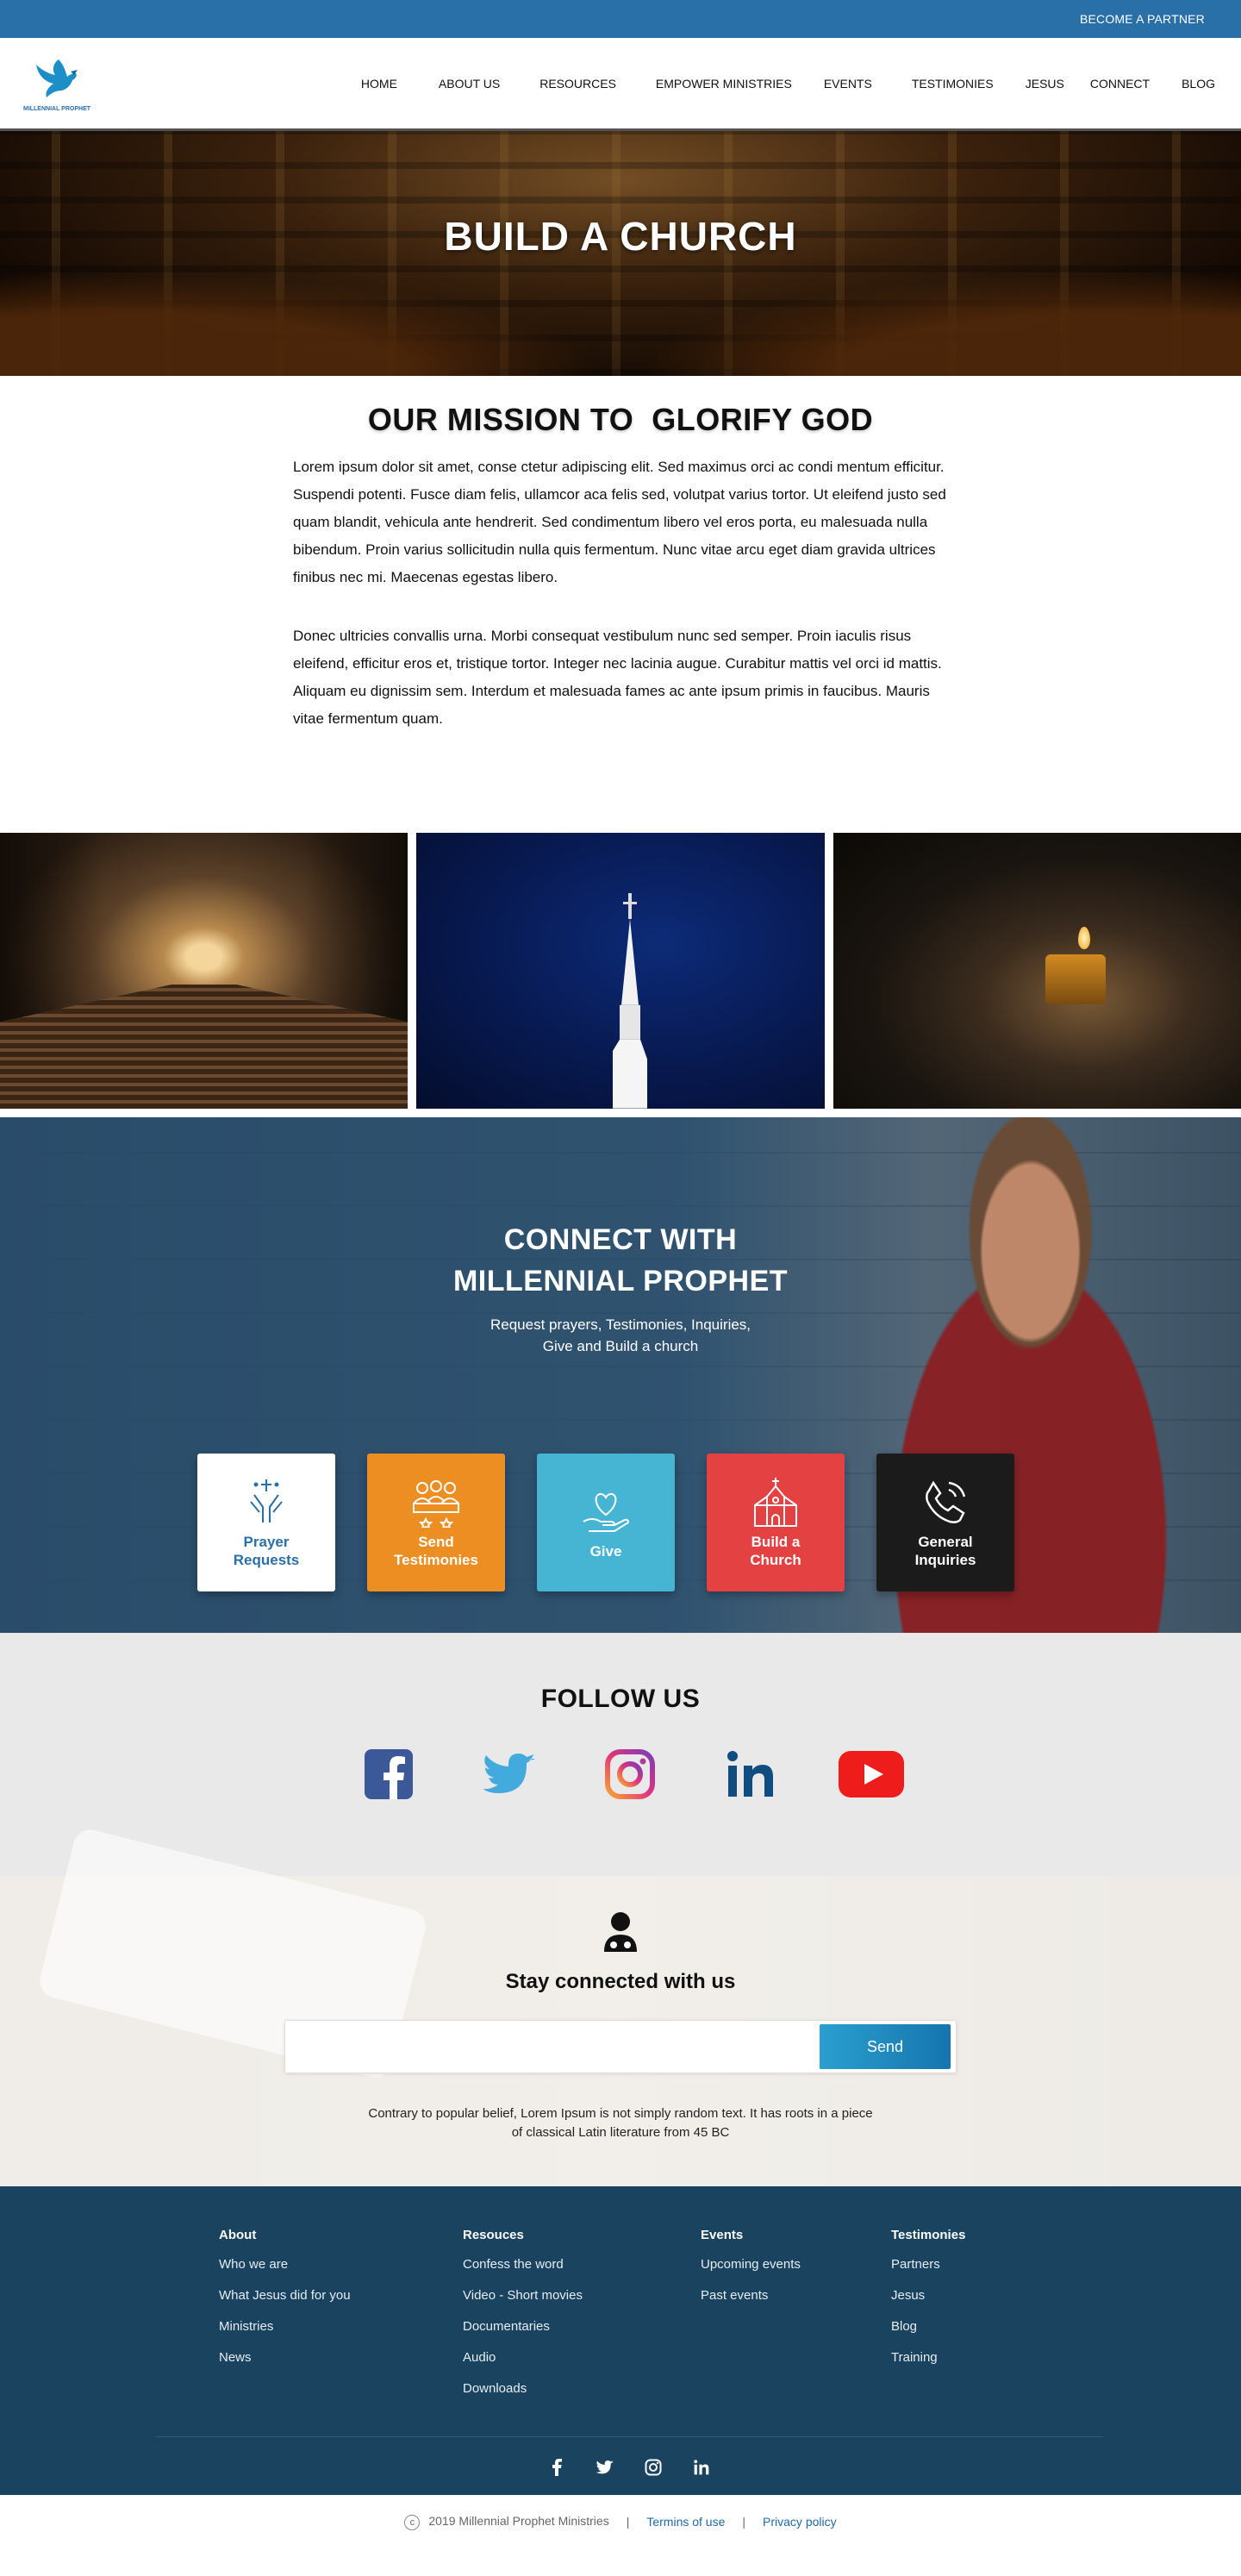 The image size is (1241, 2576). What do you see at coordinates (775, 1560) in the screenshot?
I see `build-label-line-2: Church` at bounding box center [775, 1560].